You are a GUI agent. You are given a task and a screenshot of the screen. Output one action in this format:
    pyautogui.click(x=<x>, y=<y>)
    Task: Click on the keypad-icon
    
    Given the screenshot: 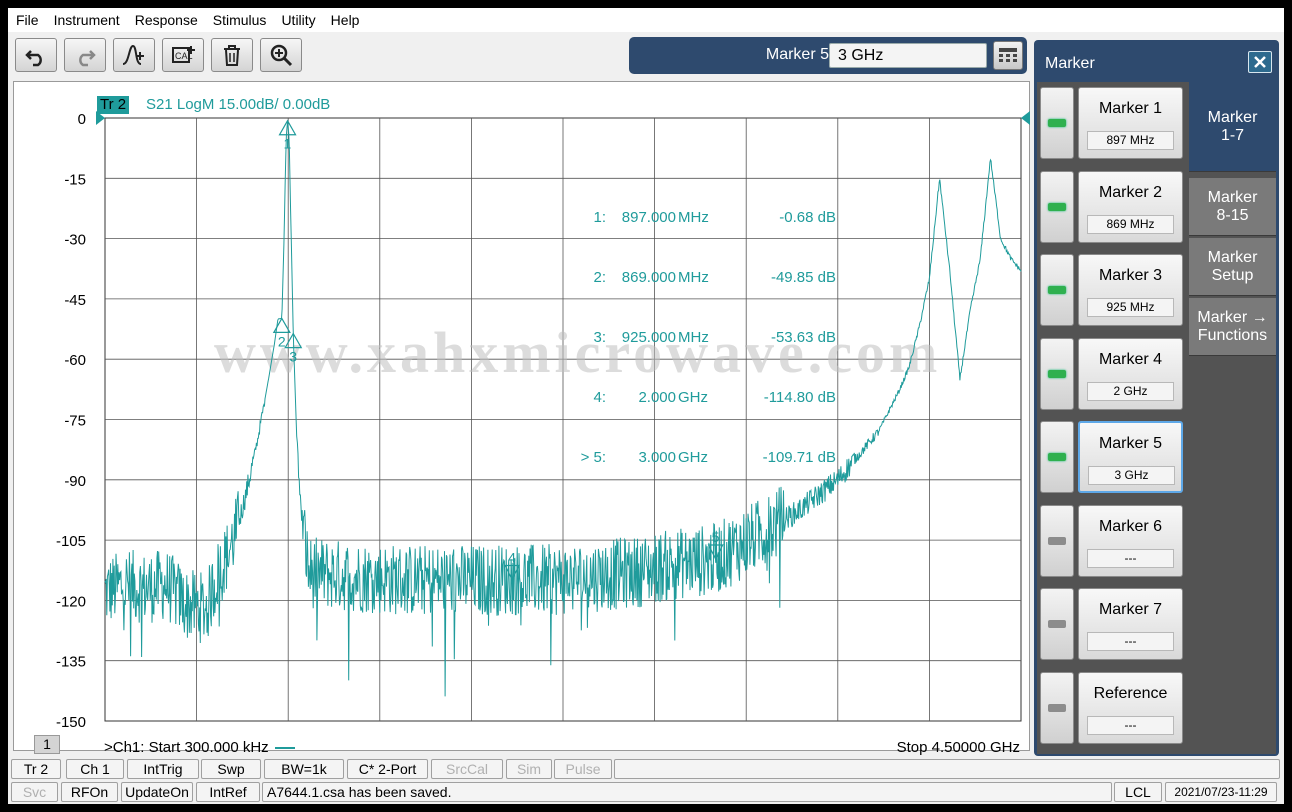 What is the action you would take?
    pyautogui.click(x=1008, y=54)
    